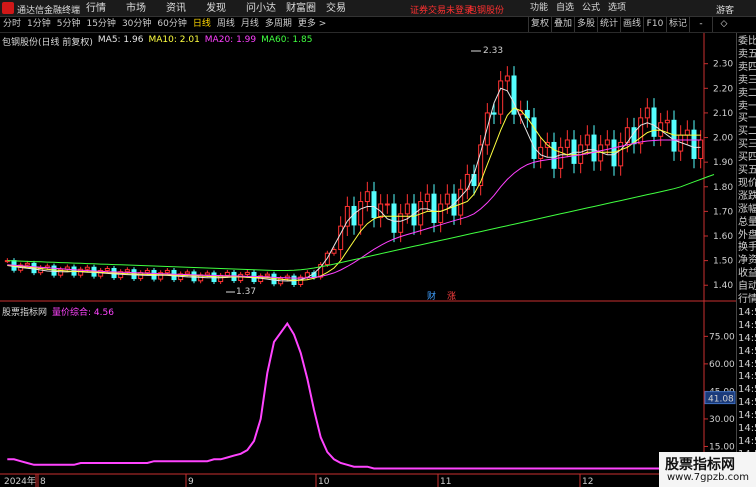  What do you see at coordinates (747, 145) in the screenshot?
I see `side-panel-label: 买三` at bounding box center [747, 145].